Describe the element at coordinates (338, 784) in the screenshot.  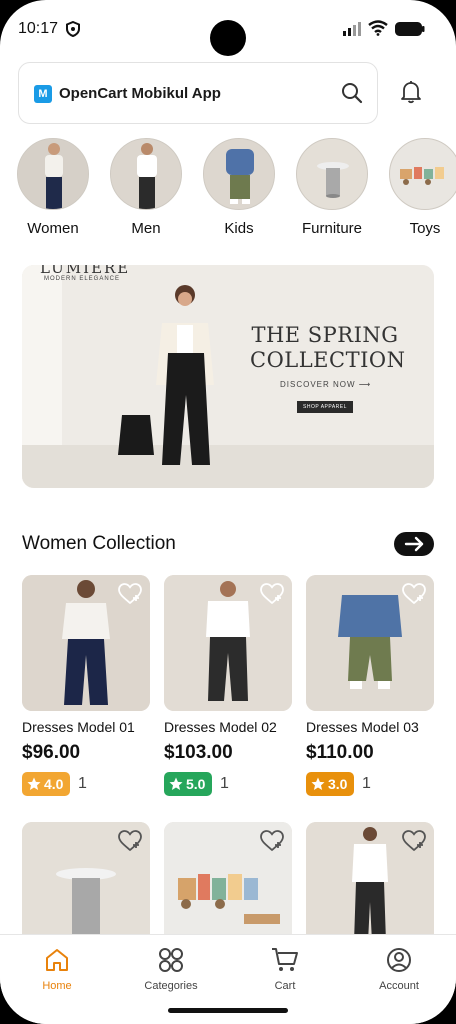
I see `rating-value: 3.0` at that location.